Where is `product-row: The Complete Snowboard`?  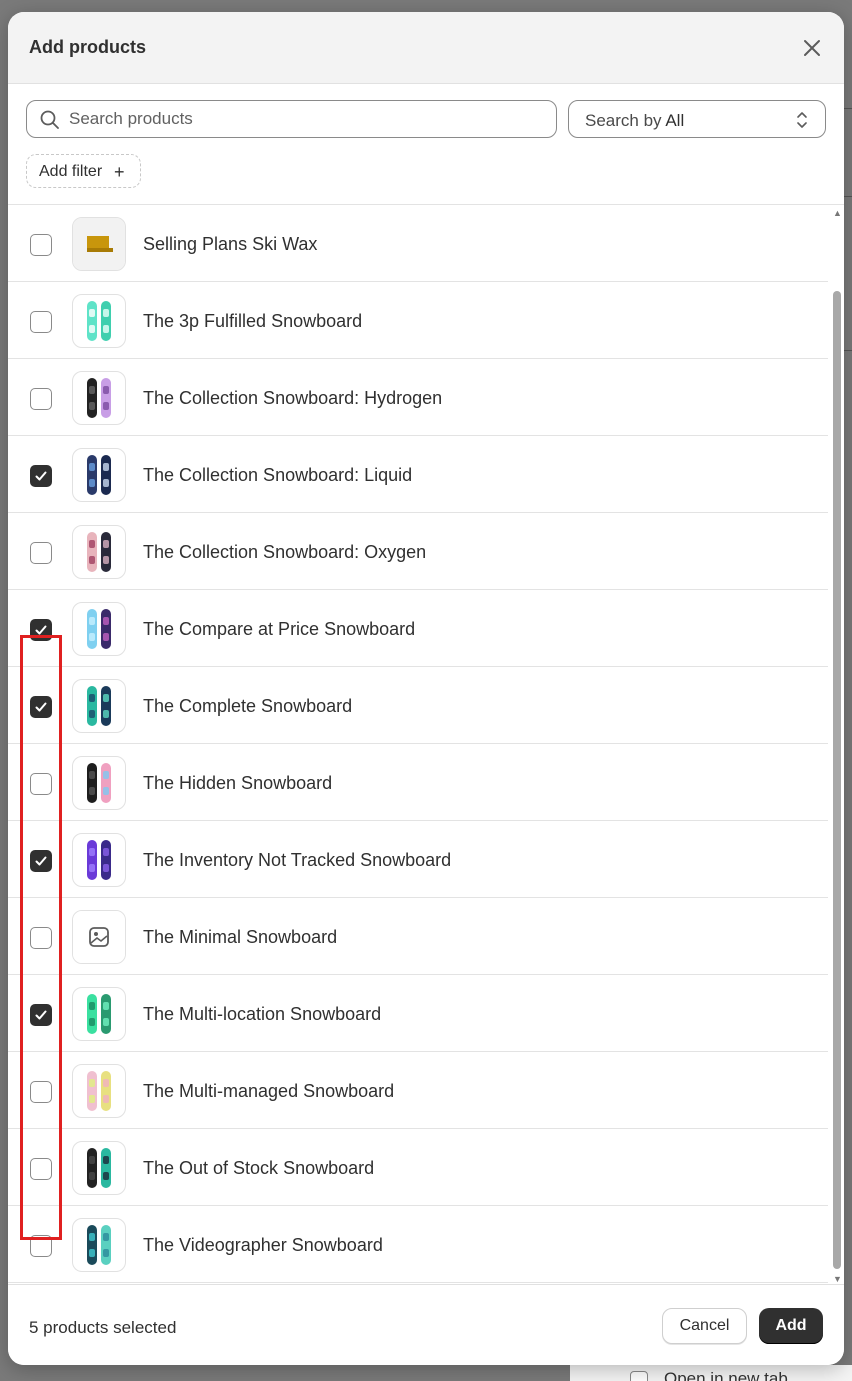 product-row: The Complete Snowboard is located at coordinates (418, 705).